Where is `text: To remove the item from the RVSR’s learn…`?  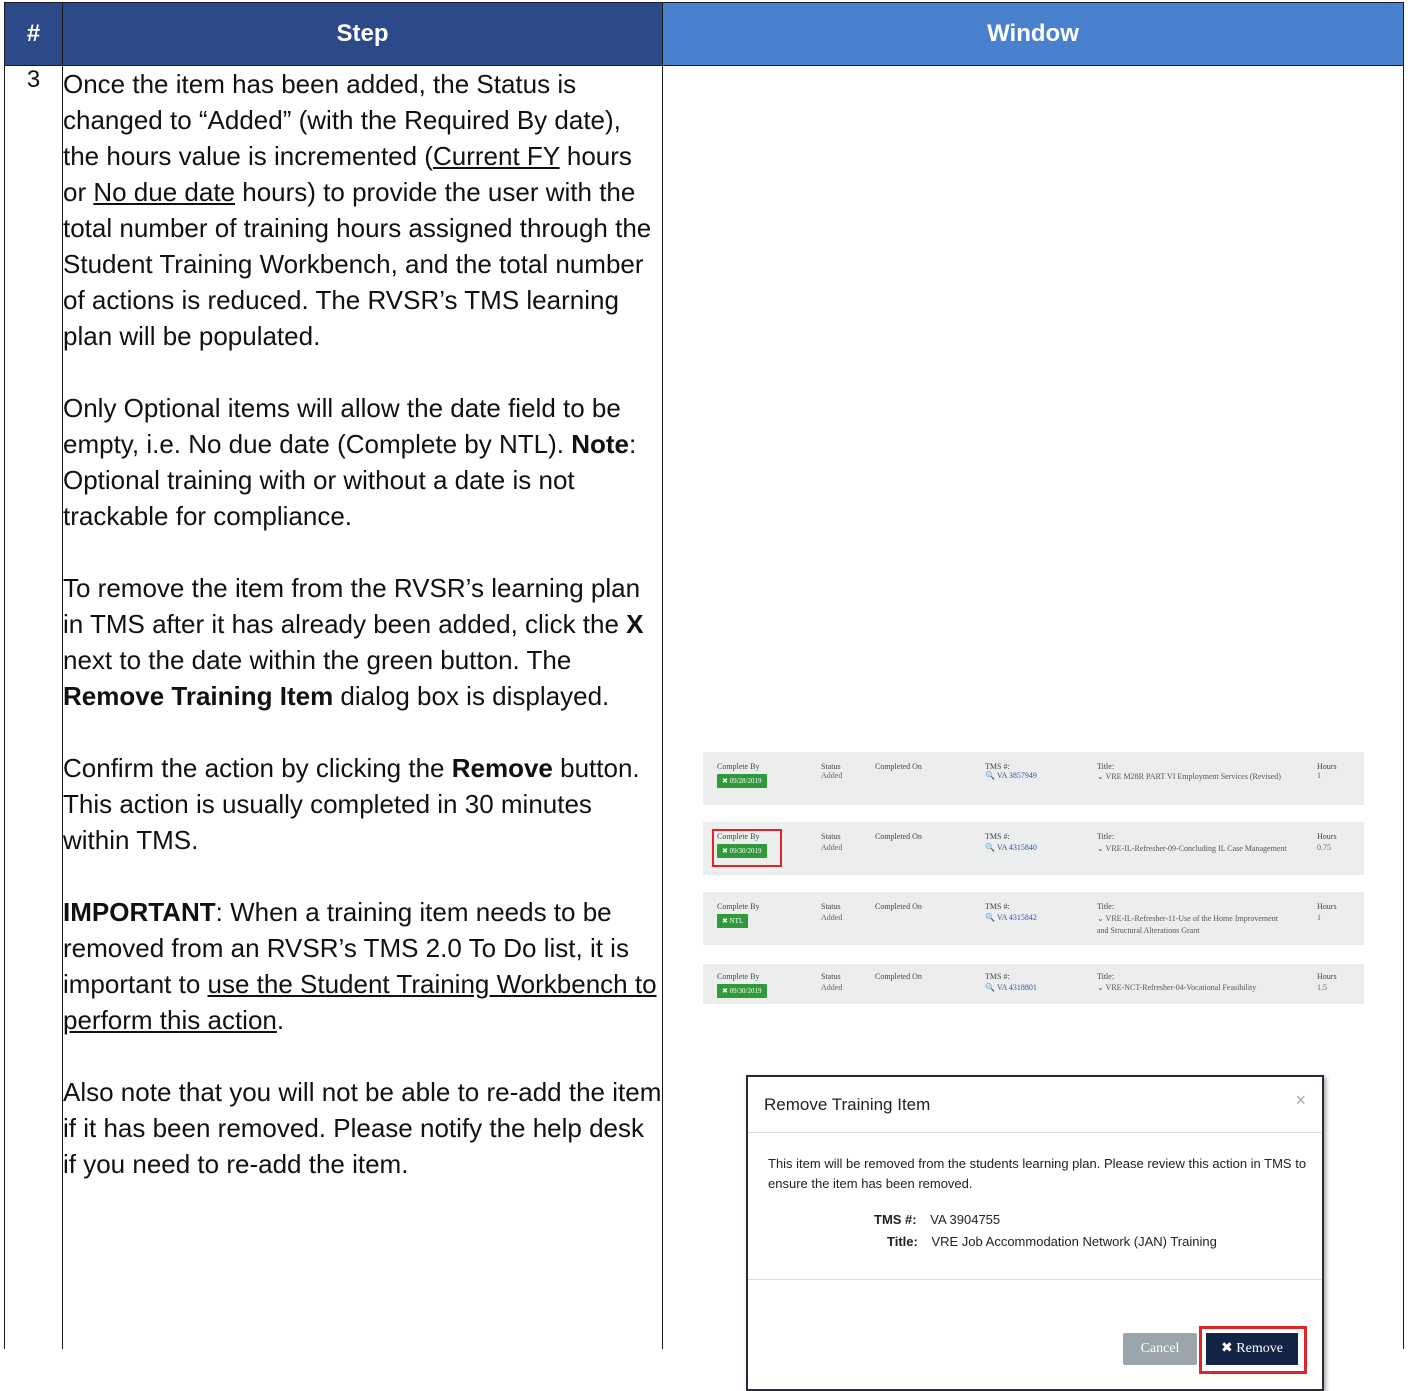
text: To remove the item from the RVSR’s learn… is located at coordinates (352, 606).